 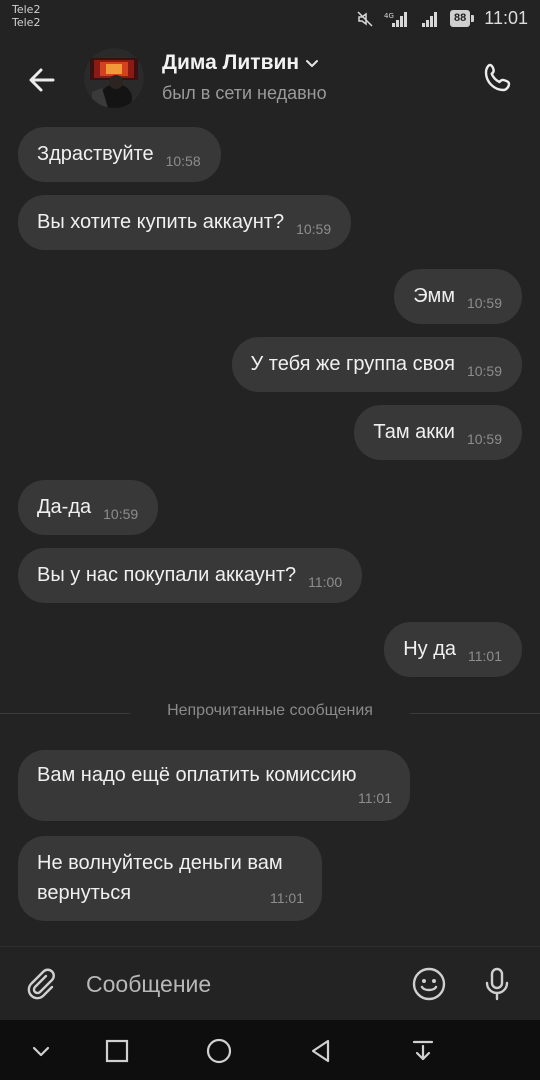 I want to click on message-text: Эмм, so click(x=434, y=296).